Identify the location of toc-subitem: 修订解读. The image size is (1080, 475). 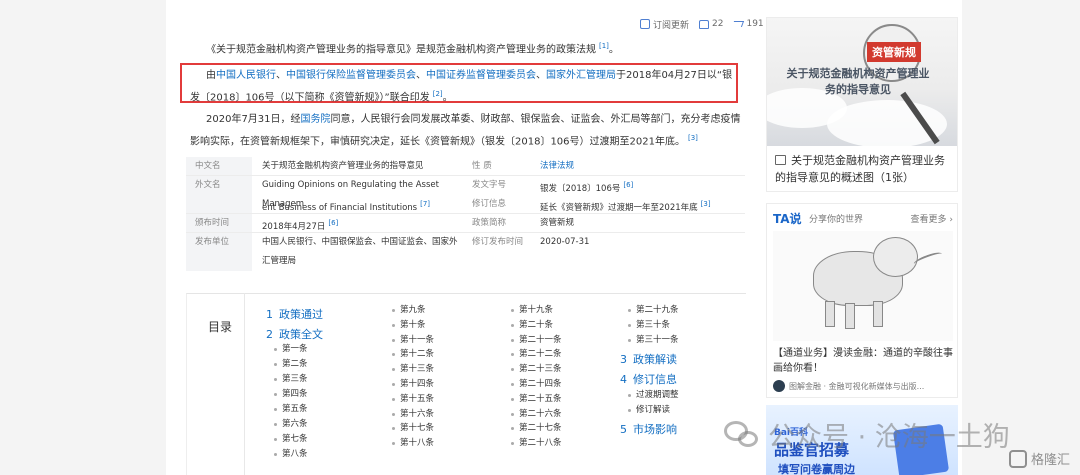
(648, 409).